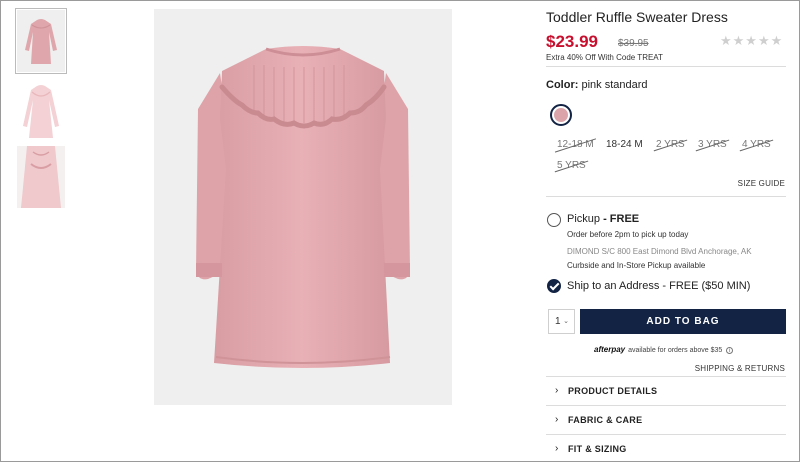 The image size is (800, 462). I want to click on size-option: 18-24 M, so click(624, 144).